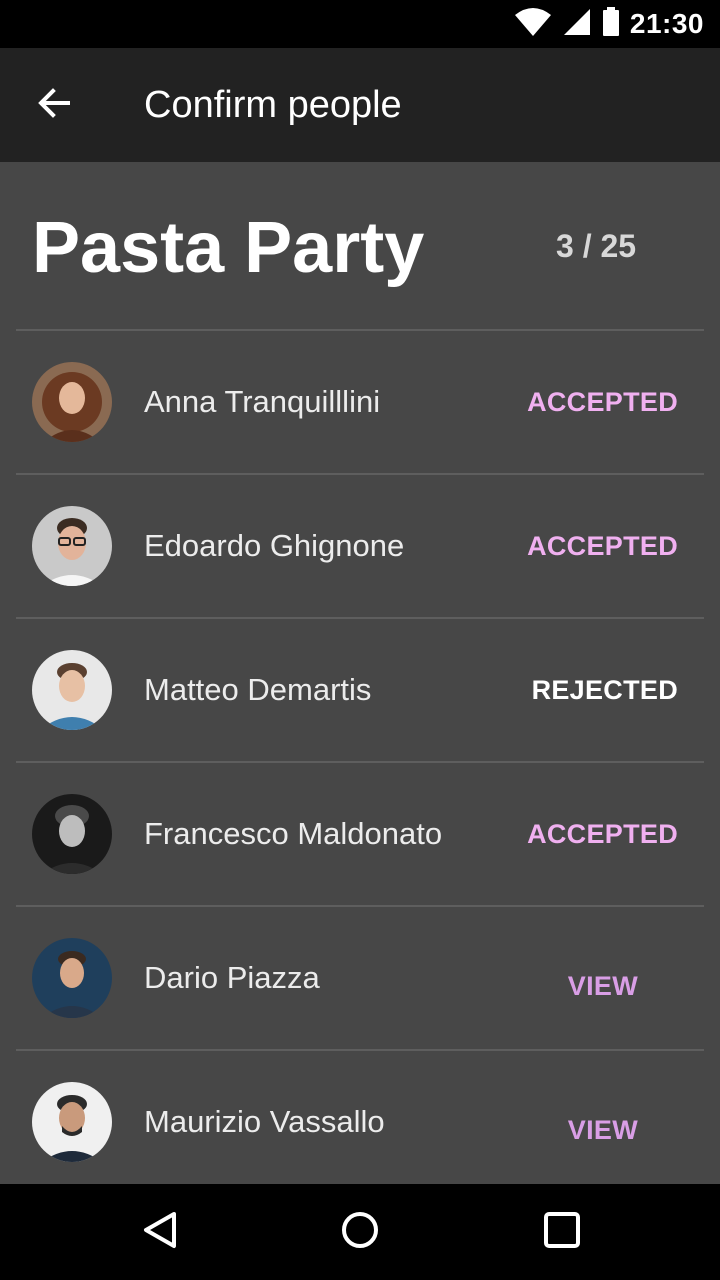 The width and height of the screenshot is (720, 1280). I want to click on system-nav-bar, so click(360, 1232).